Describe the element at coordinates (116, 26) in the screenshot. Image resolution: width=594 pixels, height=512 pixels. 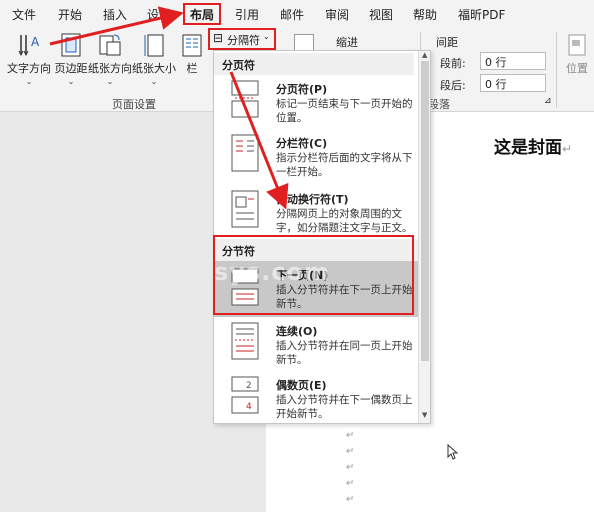
I see `arrow-to-layout-tab` at that location.